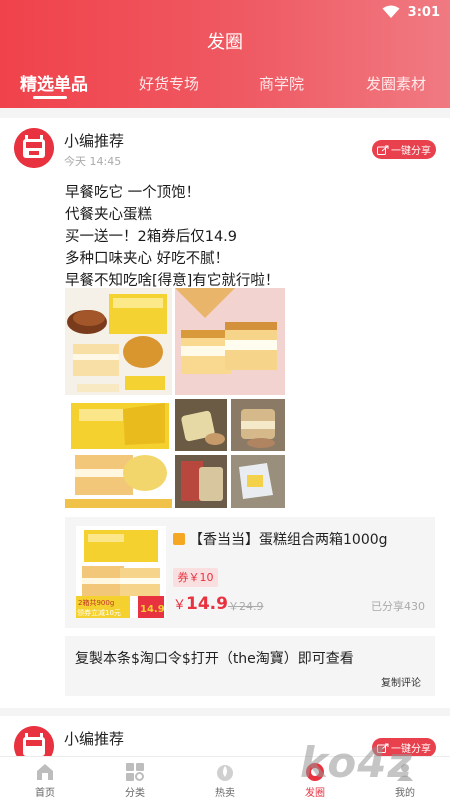 The width and height of the screenshot is (450, 800). I want to click on product-image-price: 14.9, so click(152, 609).